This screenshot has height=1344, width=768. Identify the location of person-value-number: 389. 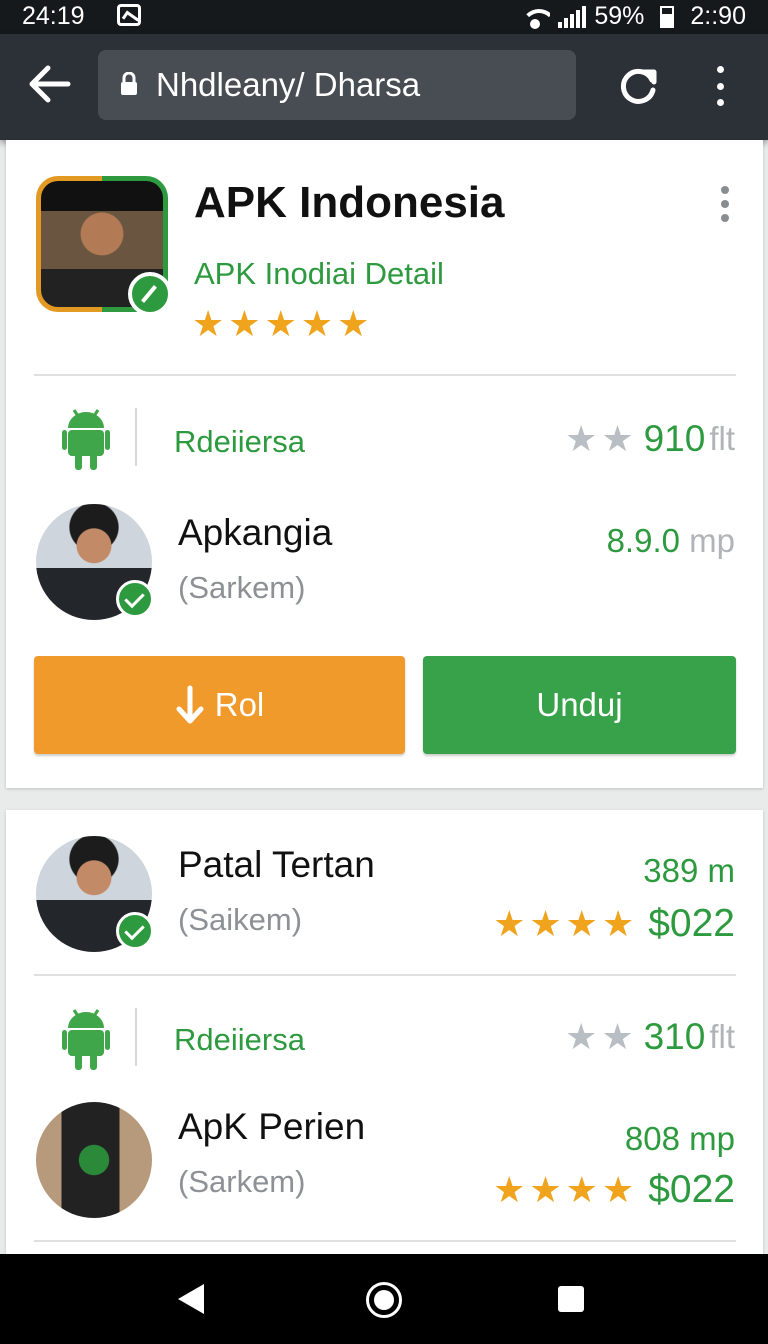
(671, 870).